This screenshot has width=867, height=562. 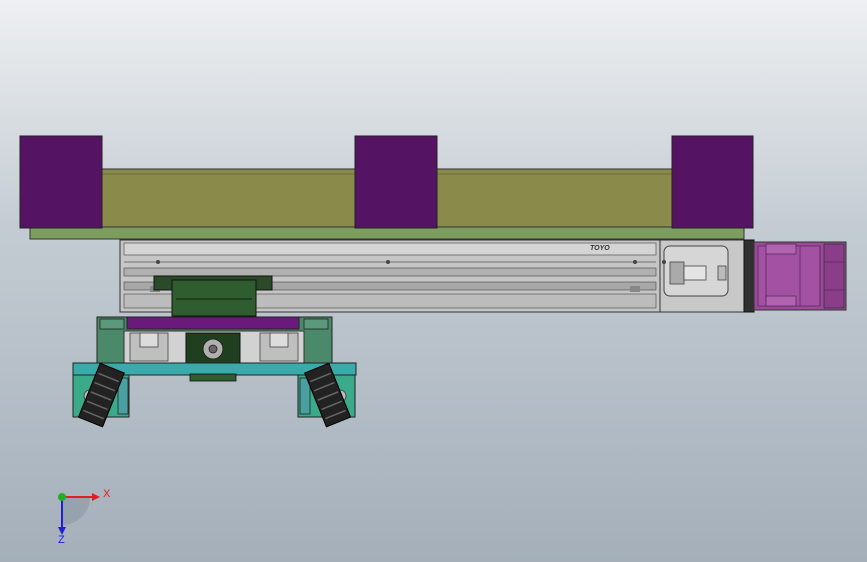 What do you see at coordinates (707, 276) in the screenshot?
I see `motor-coupling-housing` at bounding box center [707, 276].